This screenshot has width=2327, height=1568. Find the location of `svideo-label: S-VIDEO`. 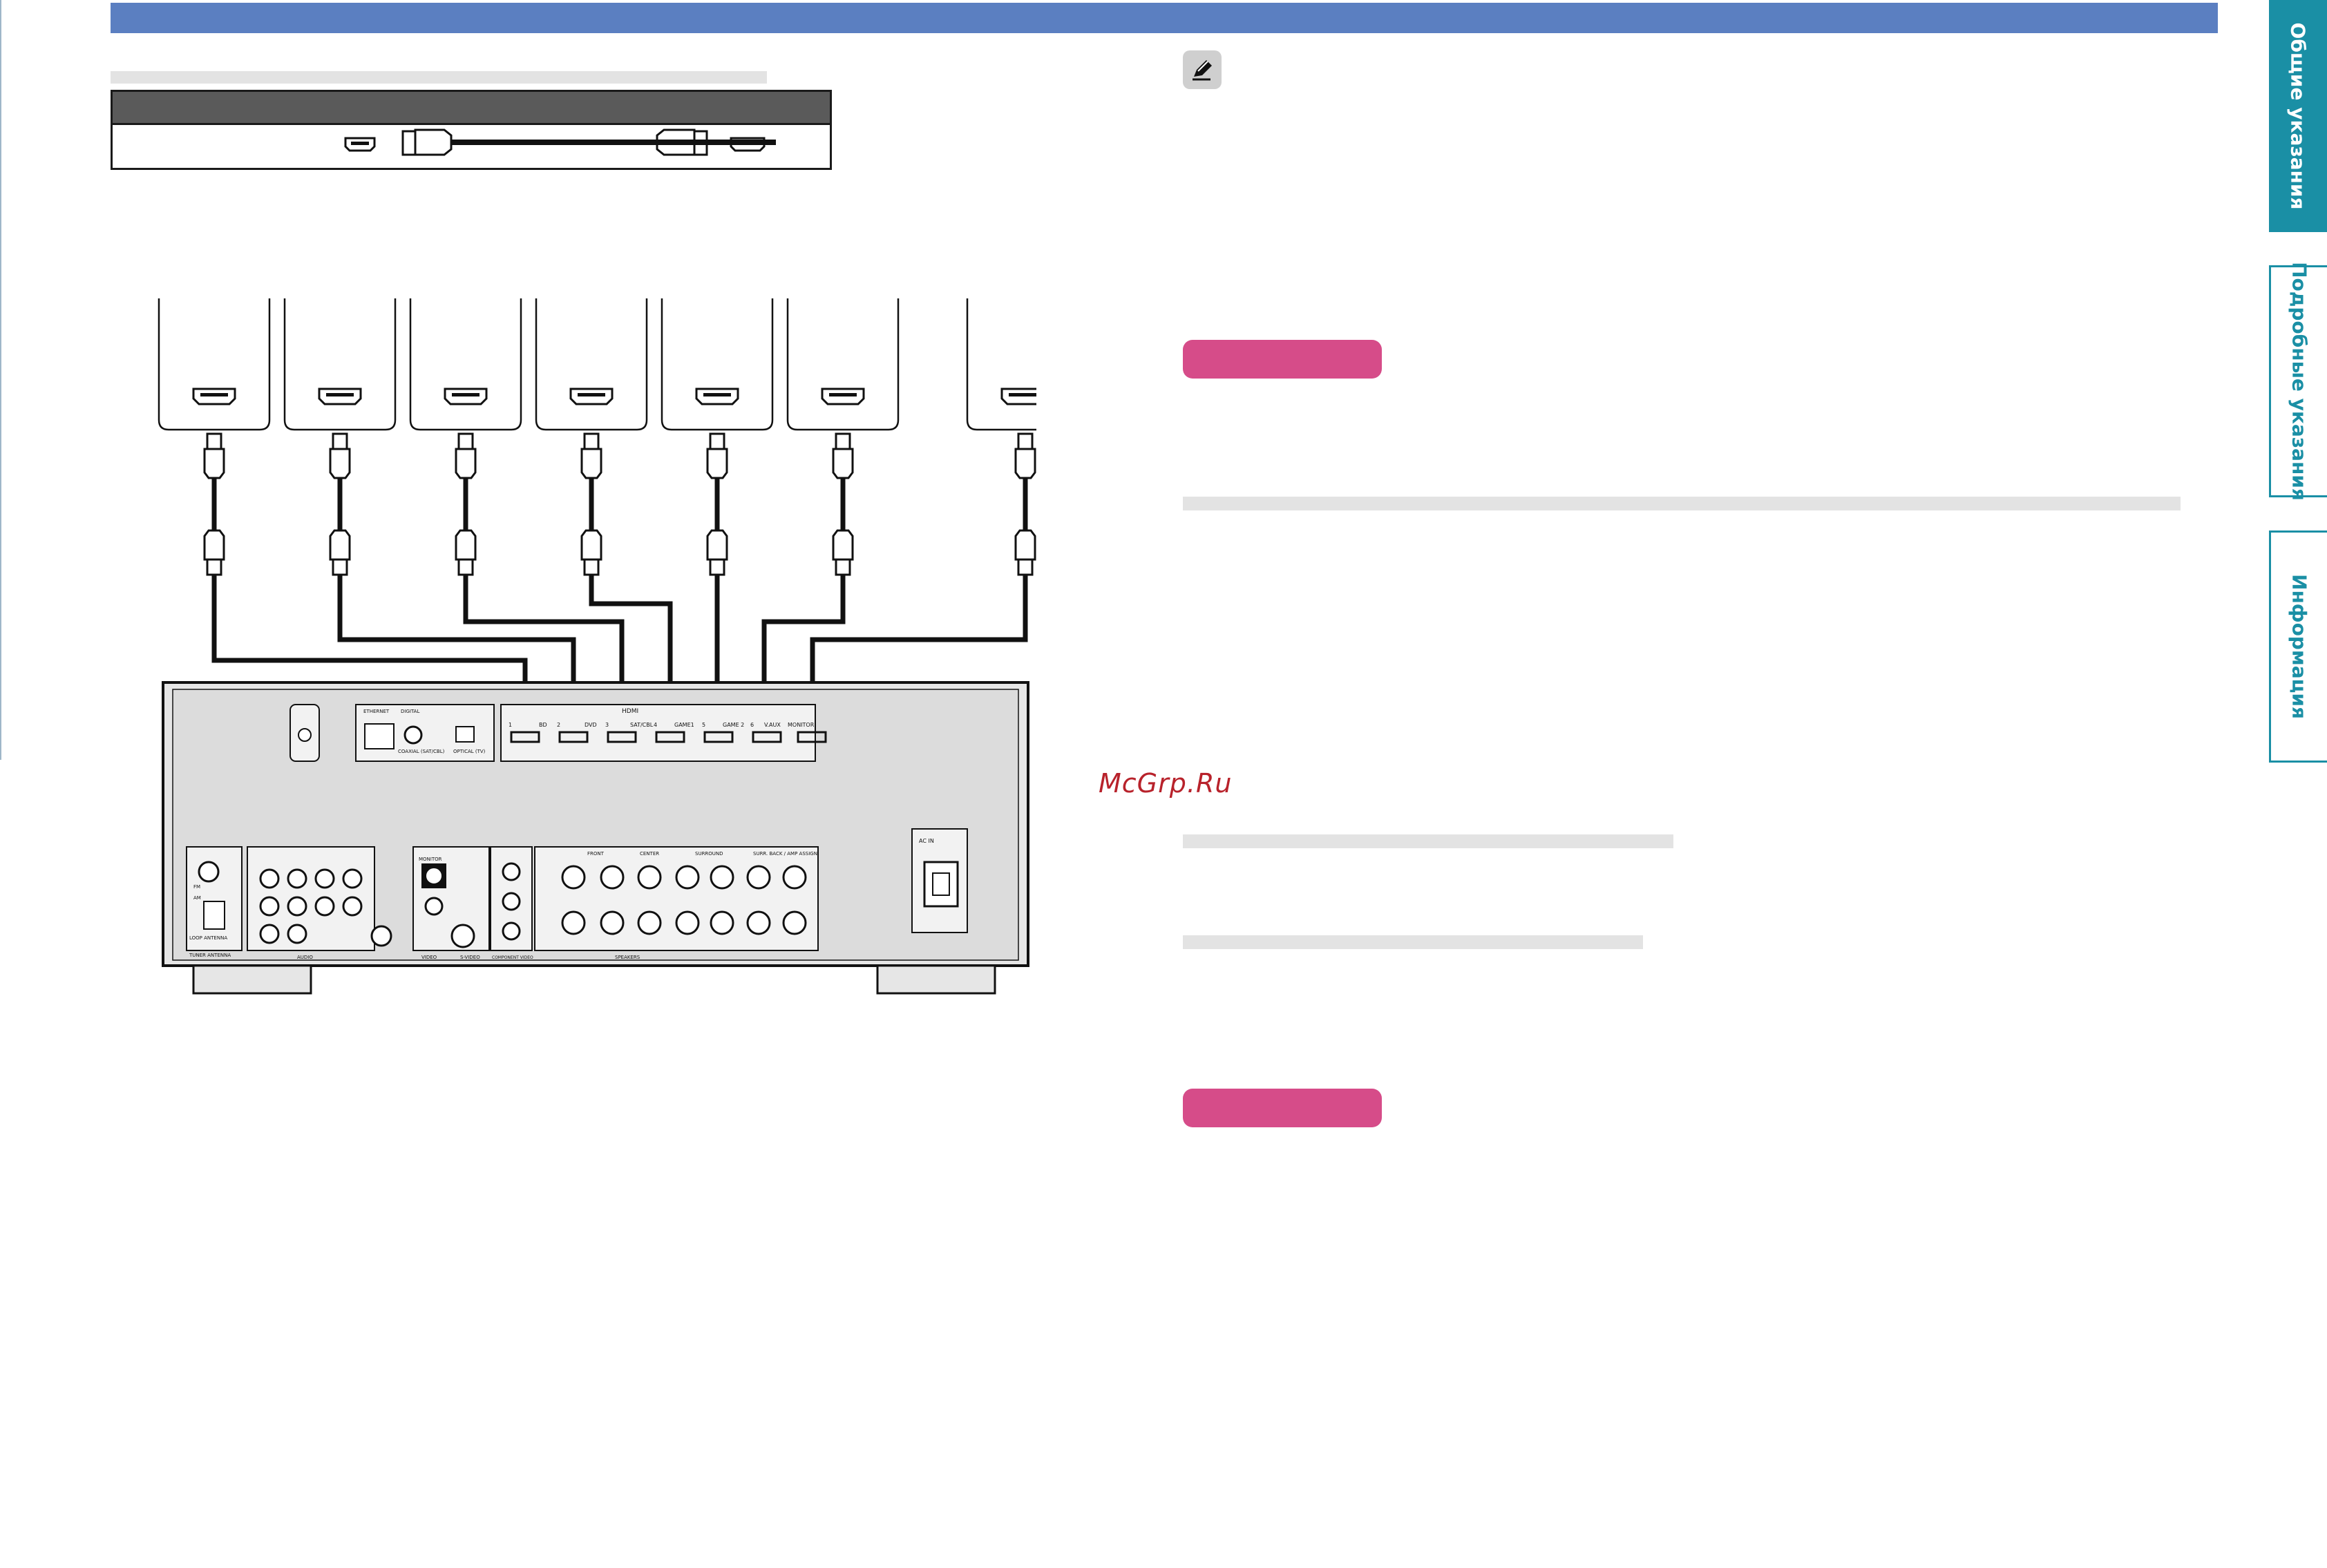

svideo-label: S-VIDEO is located at coordinates (470, 957).